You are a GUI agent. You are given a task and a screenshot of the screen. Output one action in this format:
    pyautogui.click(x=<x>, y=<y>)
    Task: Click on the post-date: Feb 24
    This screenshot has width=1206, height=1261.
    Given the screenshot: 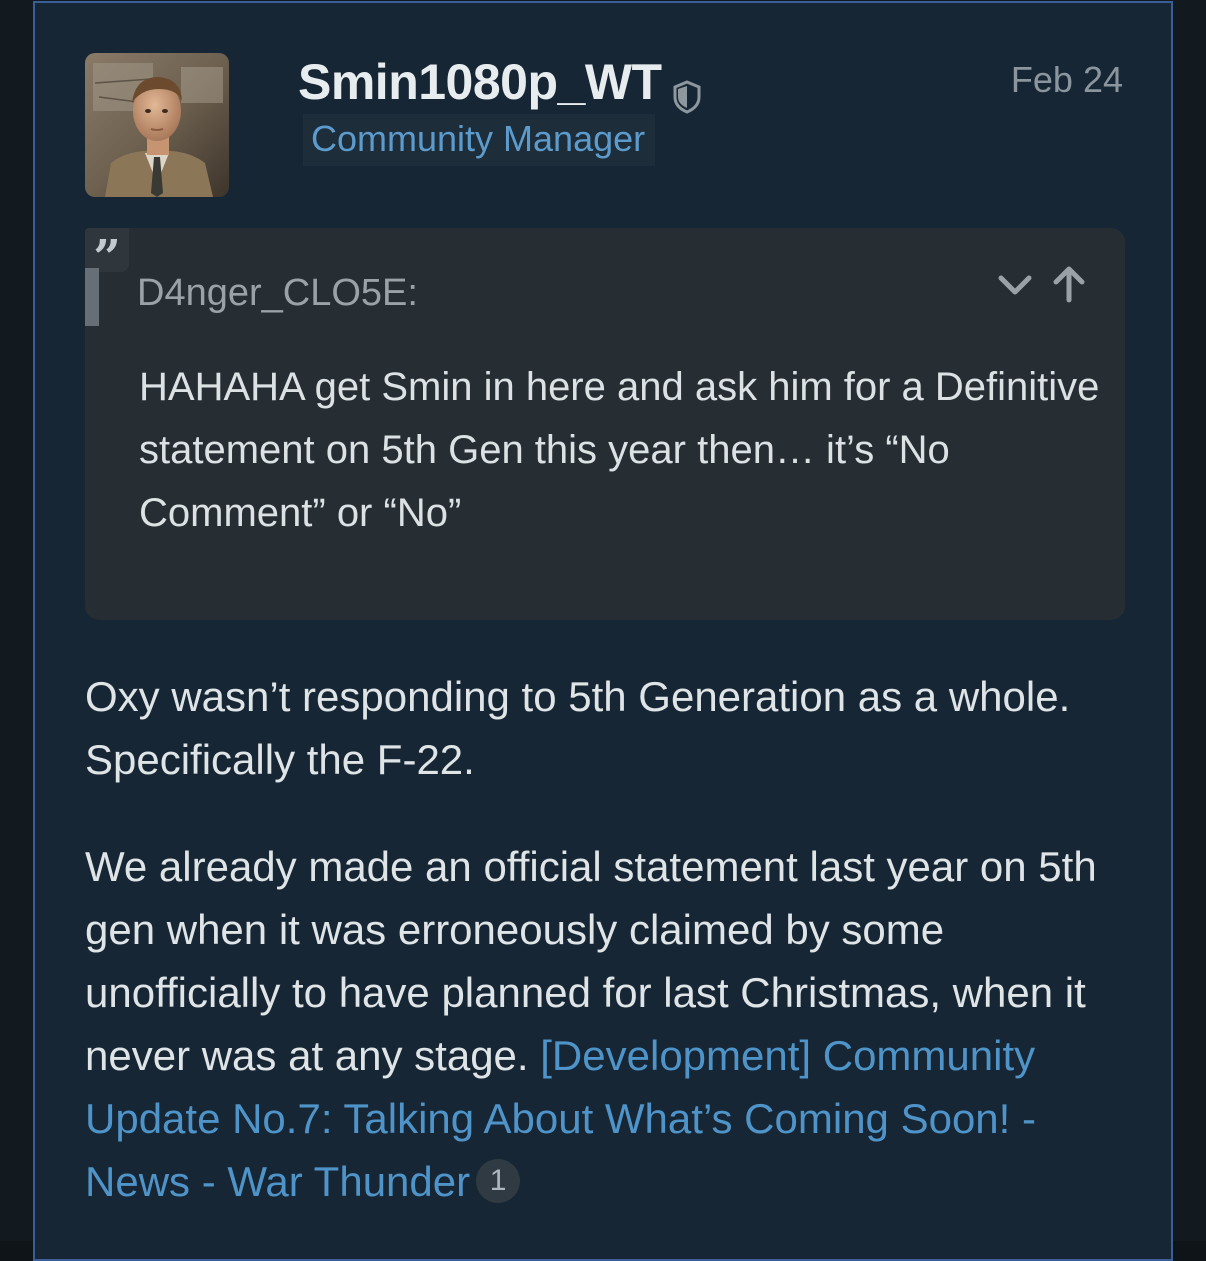 What is the action you would take?
    pyautogui.click(x=1067, y=80)
    